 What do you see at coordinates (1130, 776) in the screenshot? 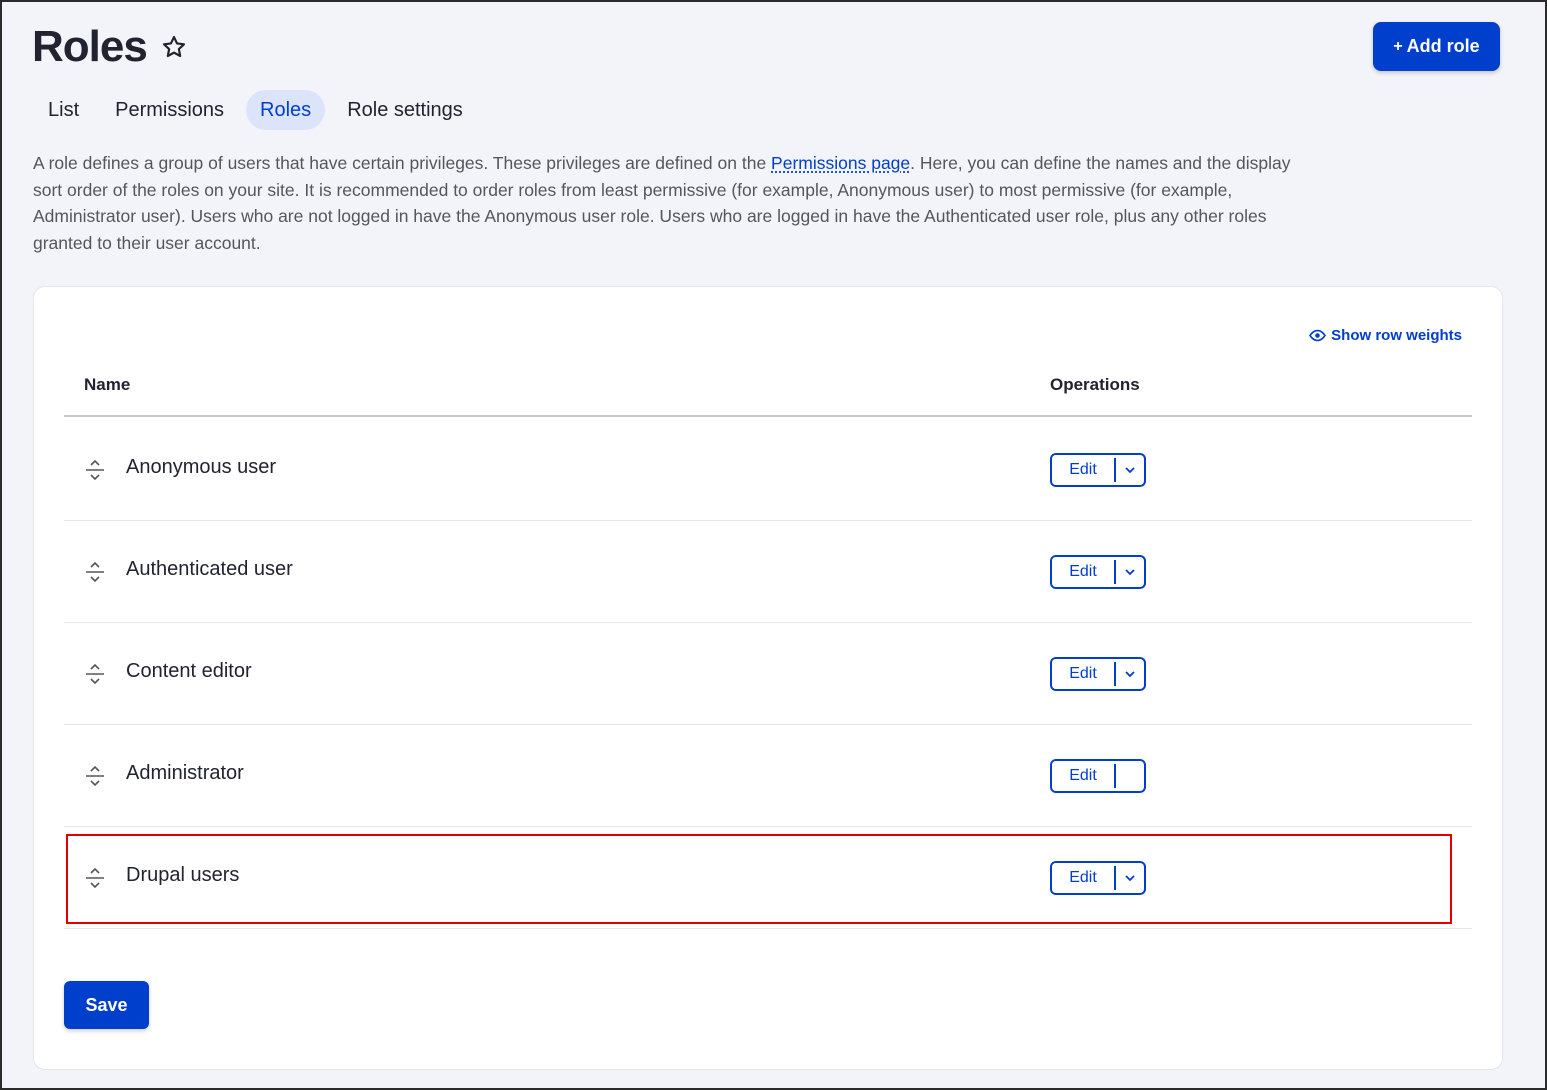
I see `dropbutton-toggle-empty` at bounding box center [1130, 776].